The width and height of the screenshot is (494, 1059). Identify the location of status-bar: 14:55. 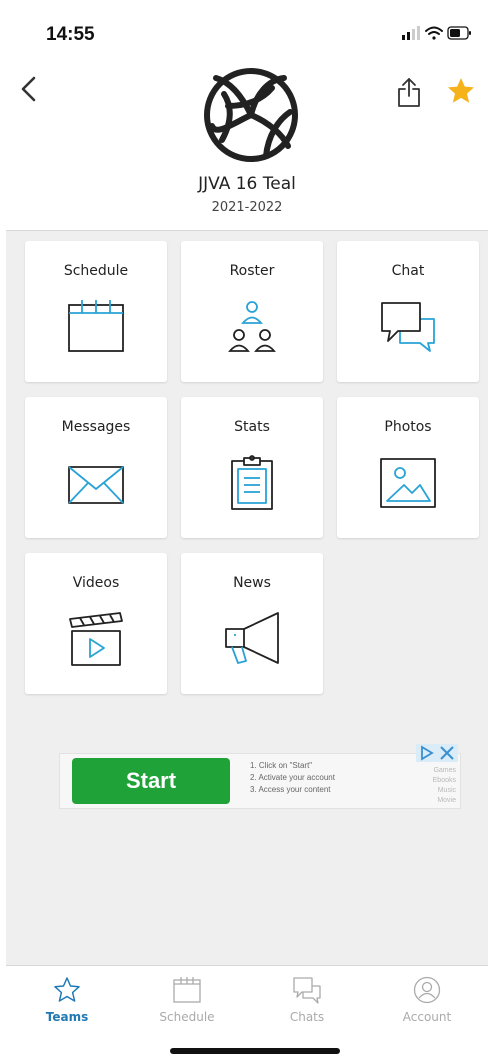
(247, 23).